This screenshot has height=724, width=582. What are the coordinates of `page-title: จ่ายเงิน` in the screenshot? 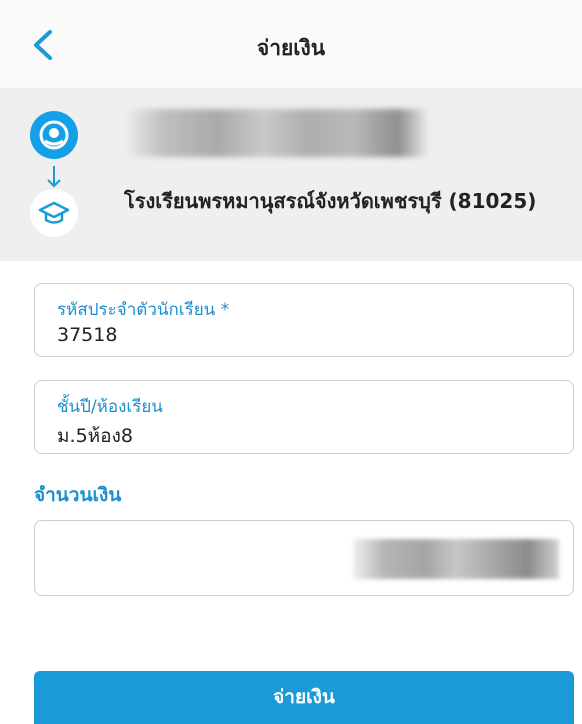 It's located at (291, 48).